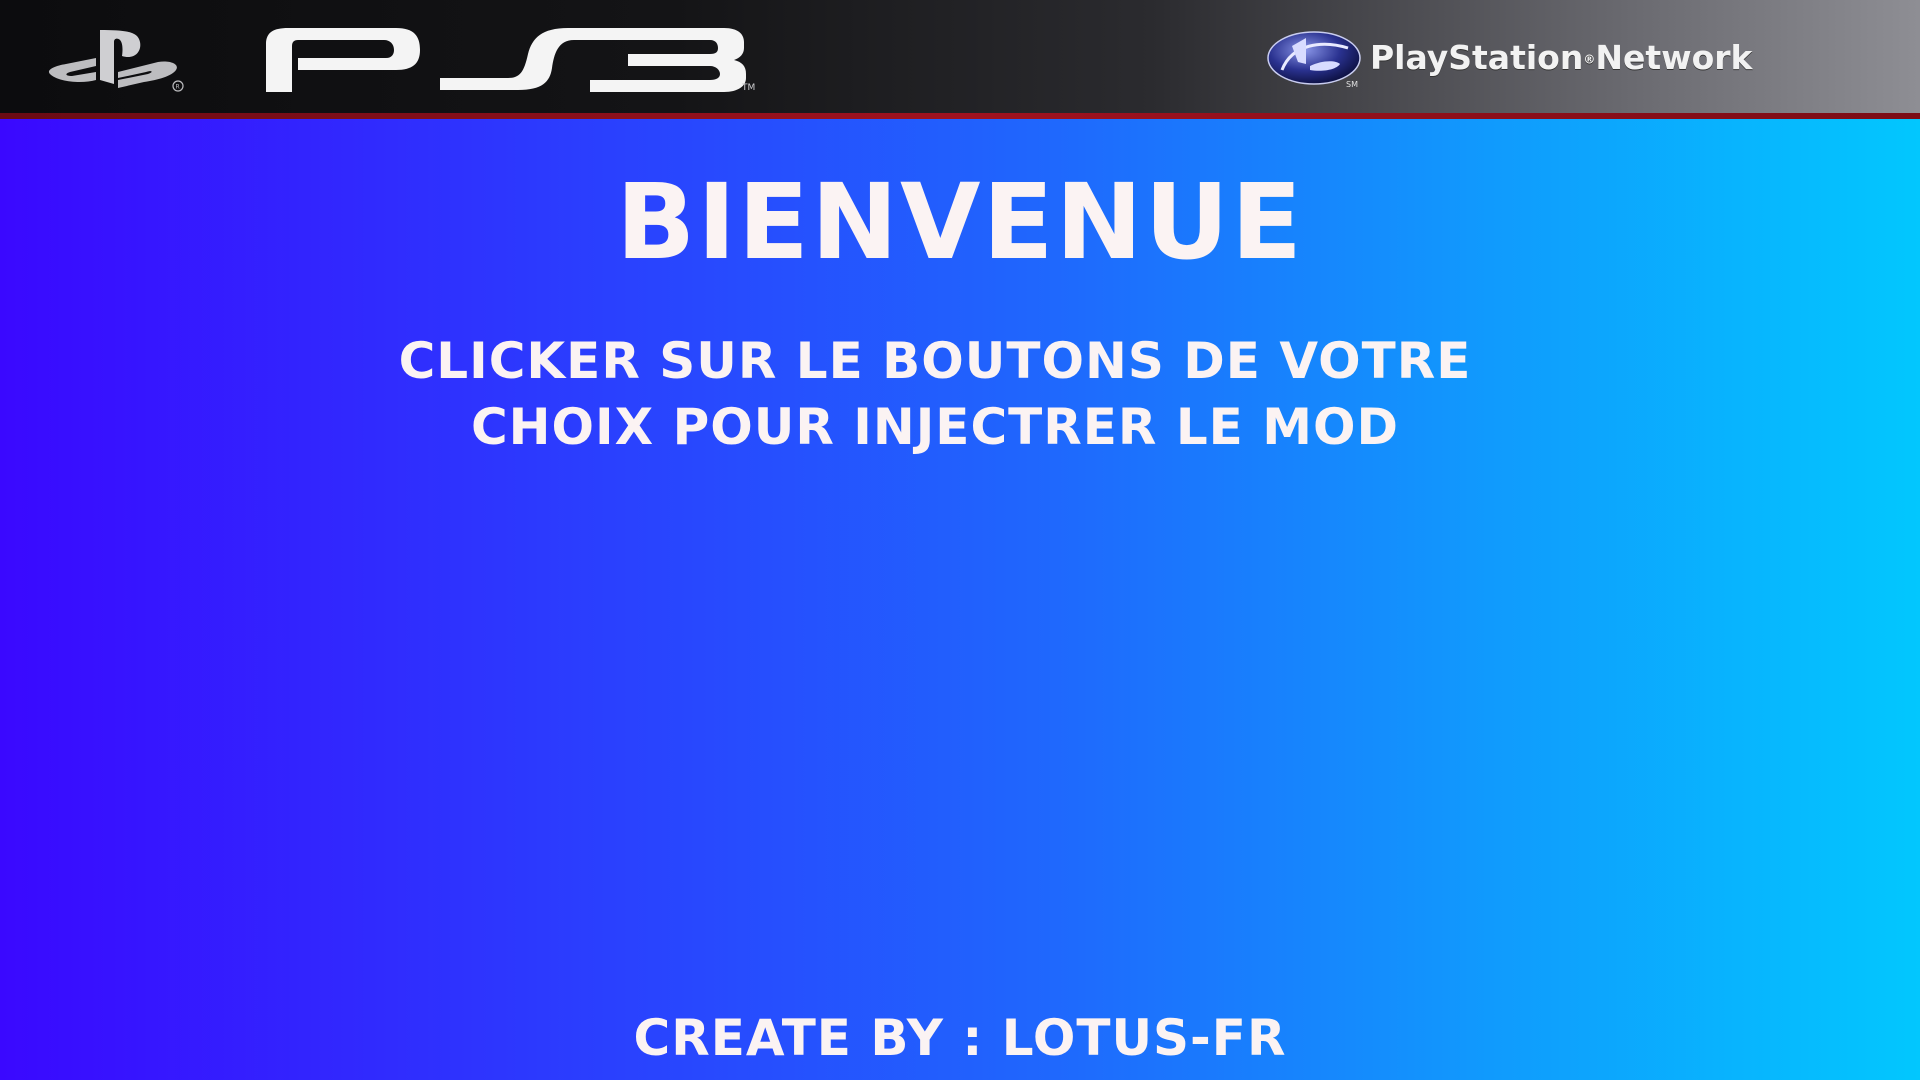  Describe the element at coordinates (1314, 60) in the screenshot. I see `psn-globe-icon: SM` at that location.